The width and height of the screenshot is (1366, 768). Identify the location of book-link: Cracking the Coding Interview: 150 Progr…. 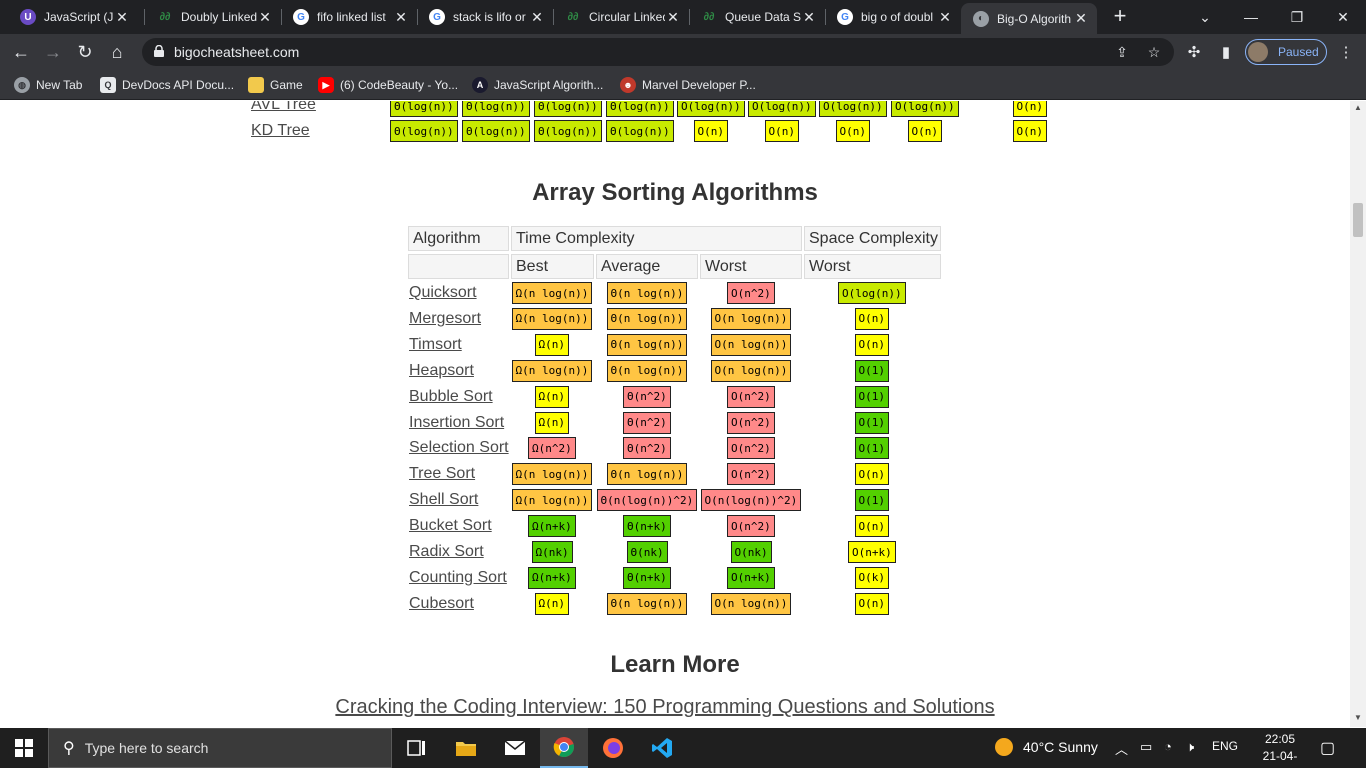
(665, 707).